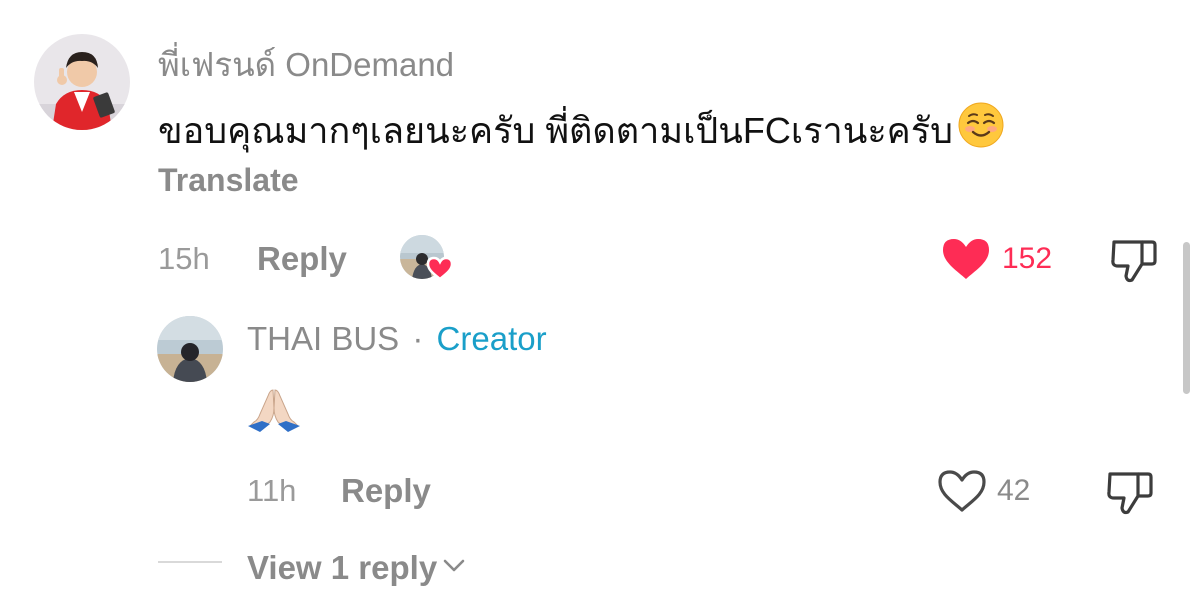 The height and width of the screenshot is (601, 1199). I want to click on folded-hands-emoji-icon, so click(274, 410).